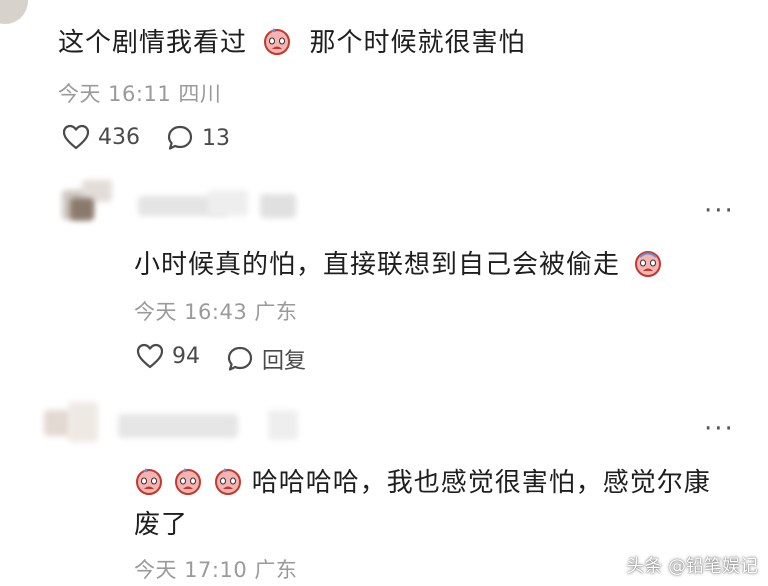  What do you see at coordinates (140, 94) in the screenshot?
I see `comment-meta: 今天 16:11 四川` at bounding box center [140, 94].